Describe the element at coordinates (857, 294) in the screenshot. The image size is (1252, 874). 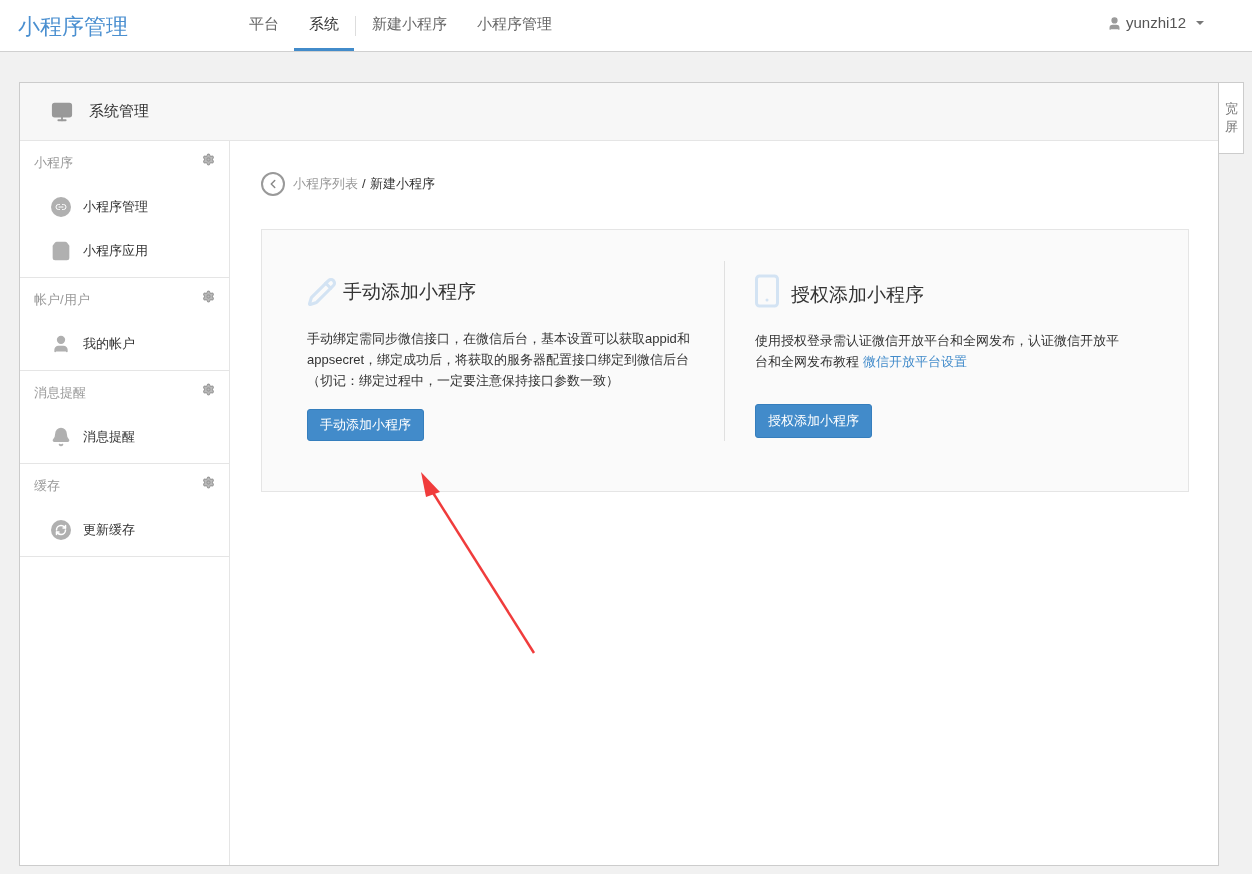
I see `option-title: 授权添加小程序` at that location.